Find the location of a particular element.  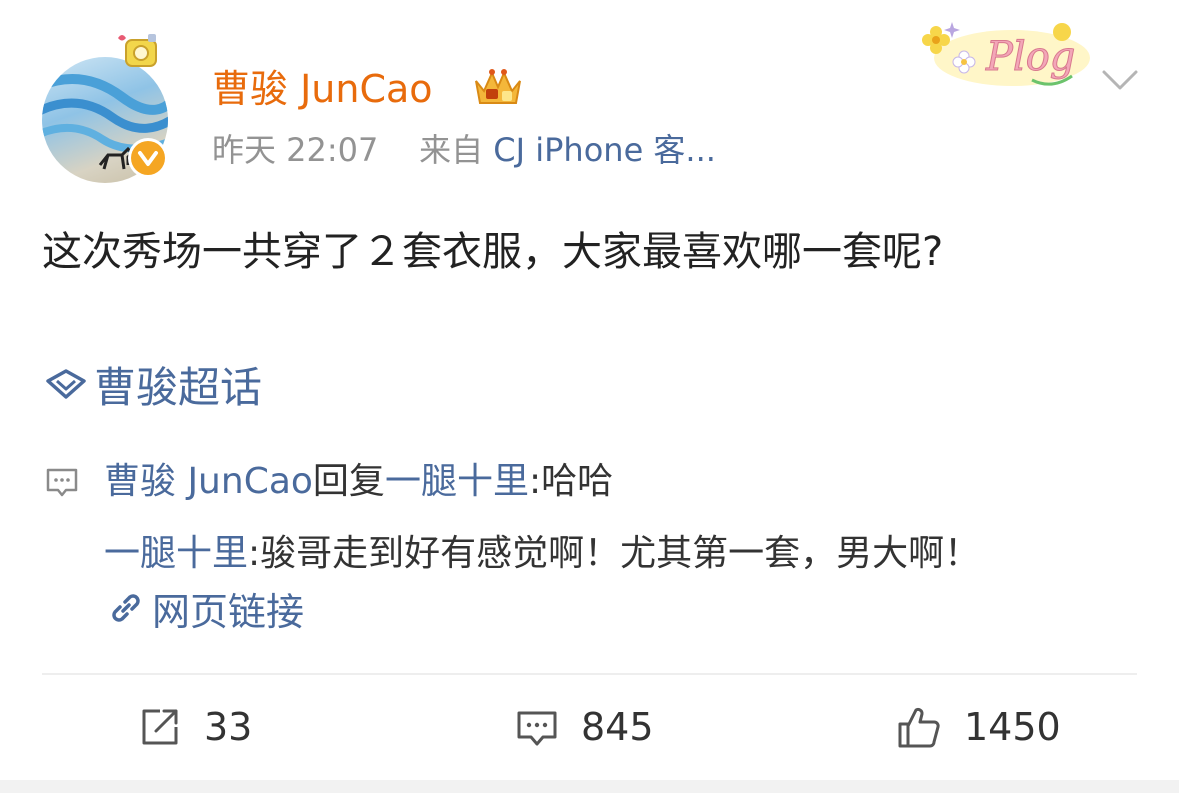

topic-label: 曹骏超话 is located at coordinates (178, 387).